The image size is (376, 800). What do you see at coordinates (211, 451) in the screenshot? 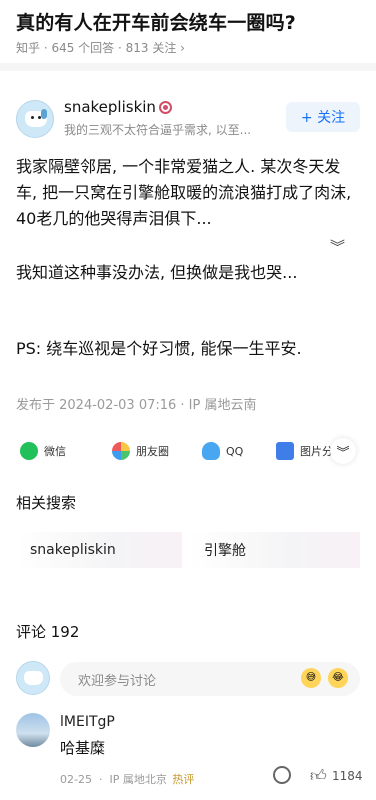
I see `qq-icon` at bounding box center [211, 451].